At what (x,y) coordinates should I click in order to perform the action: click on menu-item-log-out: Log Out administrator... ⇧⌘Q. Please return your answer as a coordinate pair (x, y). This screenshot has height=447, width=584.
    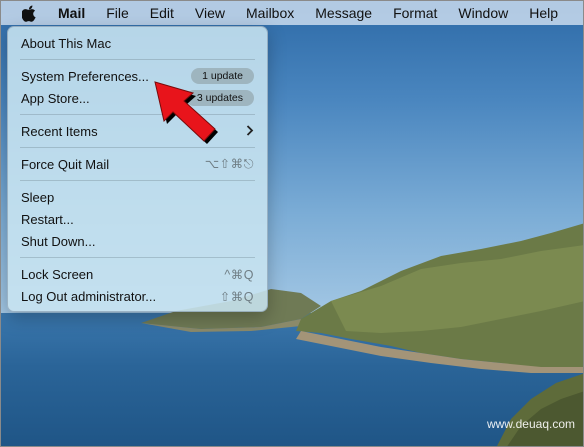
    Looking at the image, I should click on (137, 296).